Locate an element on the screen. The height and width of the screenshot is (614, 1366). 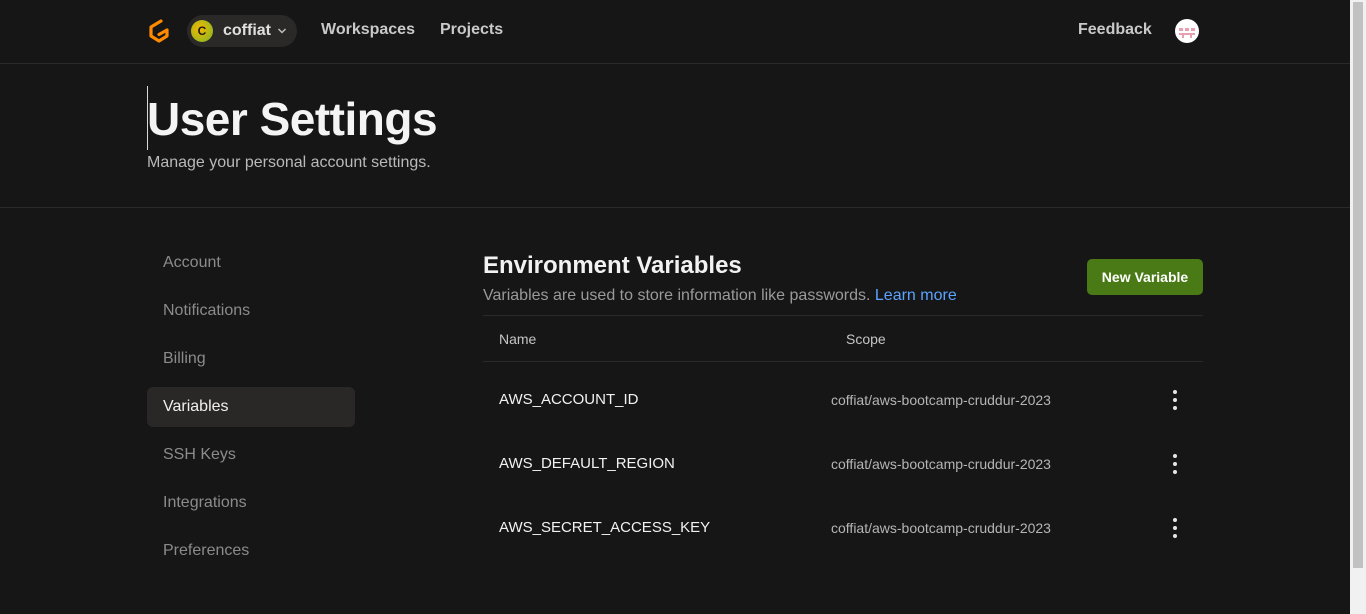
column-header-name: Name is located at coordinates (518, 339).